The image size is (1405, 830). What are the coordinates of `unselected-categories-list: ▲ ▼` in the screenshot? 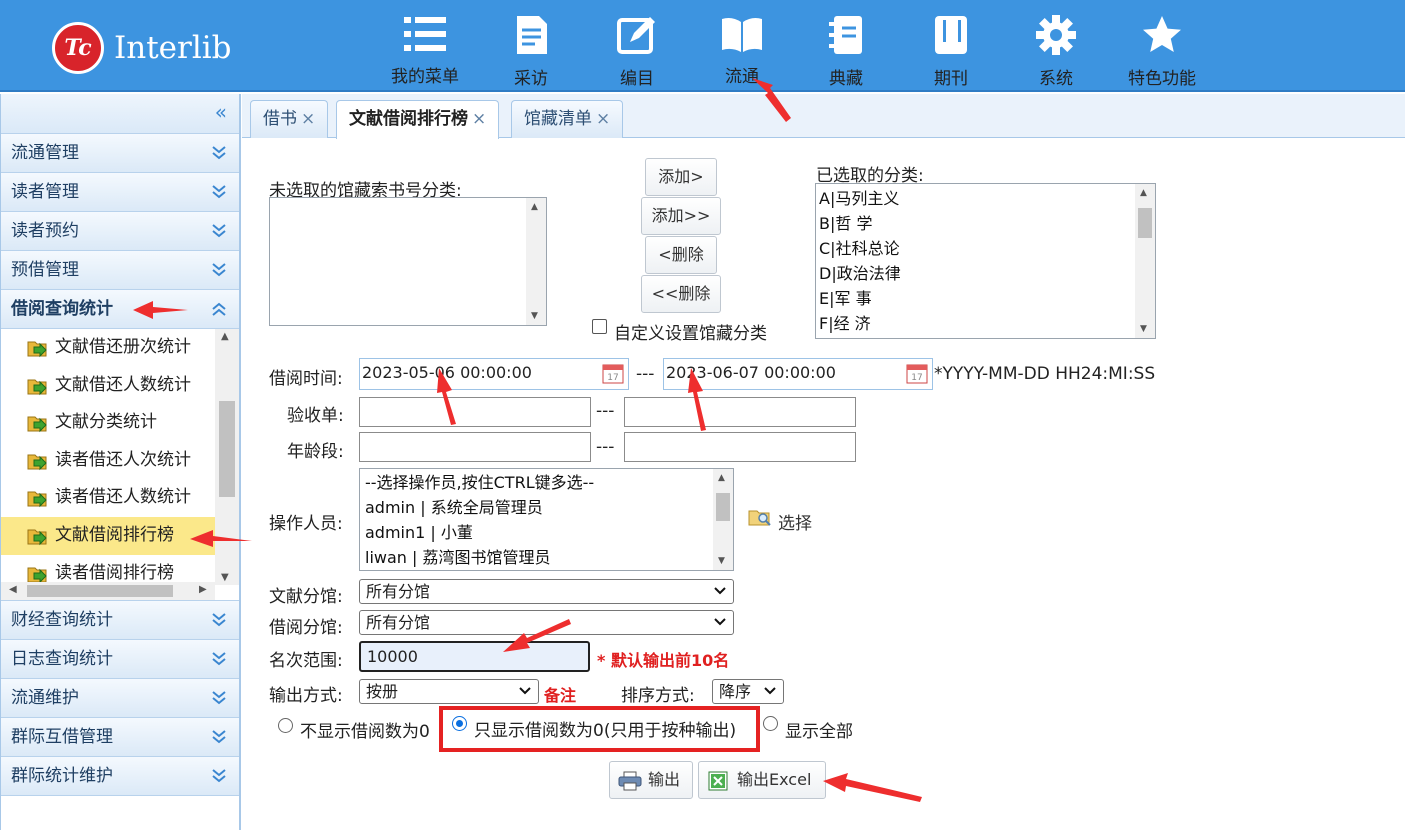 It's located at (408, 261).